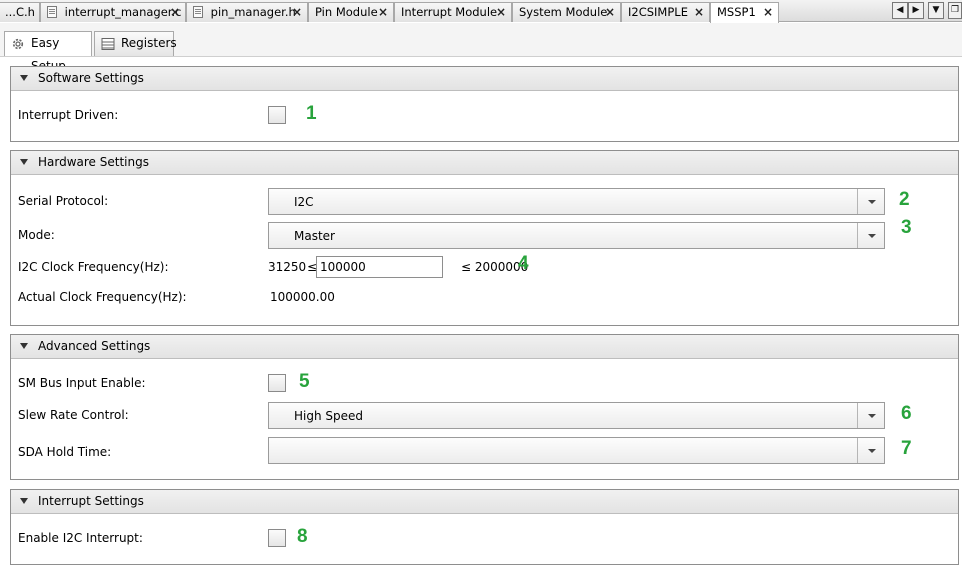  What do you see at coordinates (906, 227) in the screenshot?
I see `annotation-marker: 3` at bounding box center [906, 227].